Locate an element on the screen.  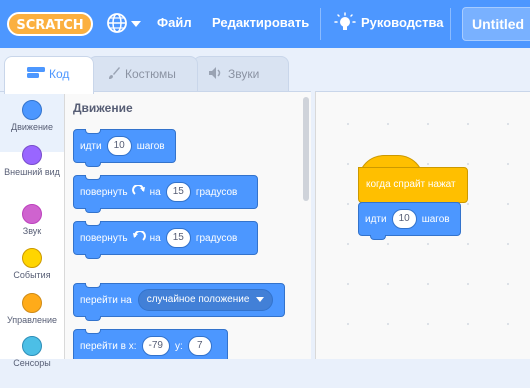
tab-costumes: Костюмы is located at coordinates (143, 75).